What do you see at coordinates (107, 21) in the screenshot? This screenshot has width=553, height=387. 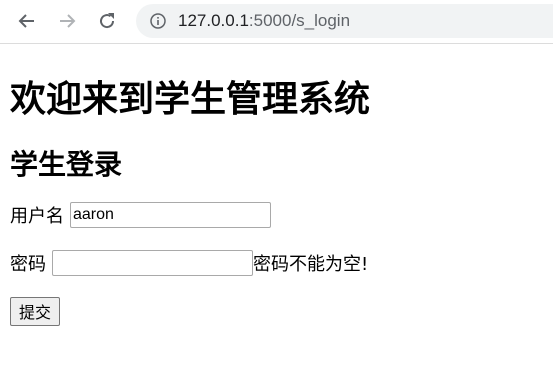 I see `reload-icon` at bounding box center [107, 21].